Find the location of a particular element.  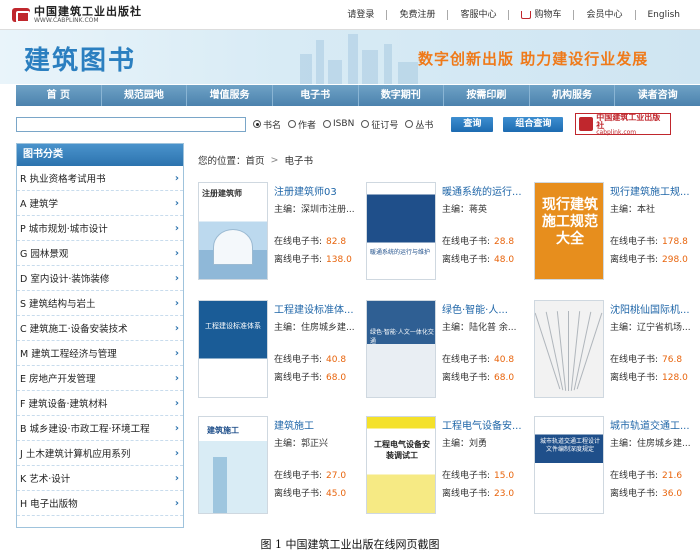

sidebar-category-item: J 土木建筑计算机应用系列 › is located at coordinates (100, 453).